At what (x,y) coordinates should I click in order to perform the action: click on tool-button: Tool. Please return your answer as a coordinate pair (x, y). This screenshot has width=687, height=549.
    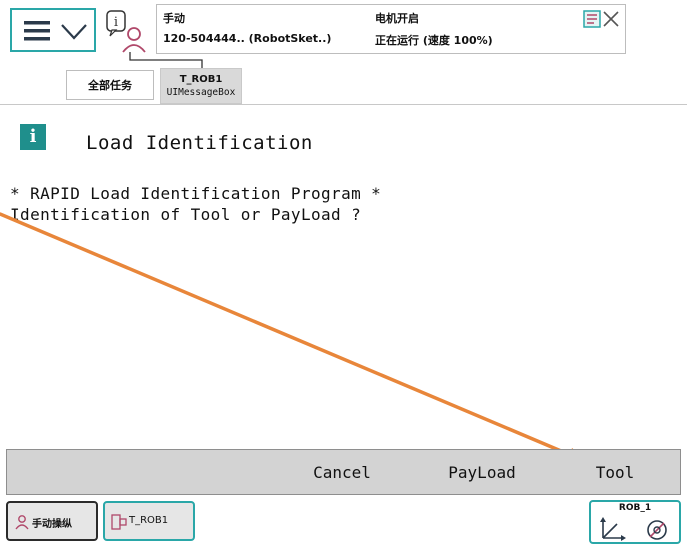
    Looking at the image, I should click on (615, 473).